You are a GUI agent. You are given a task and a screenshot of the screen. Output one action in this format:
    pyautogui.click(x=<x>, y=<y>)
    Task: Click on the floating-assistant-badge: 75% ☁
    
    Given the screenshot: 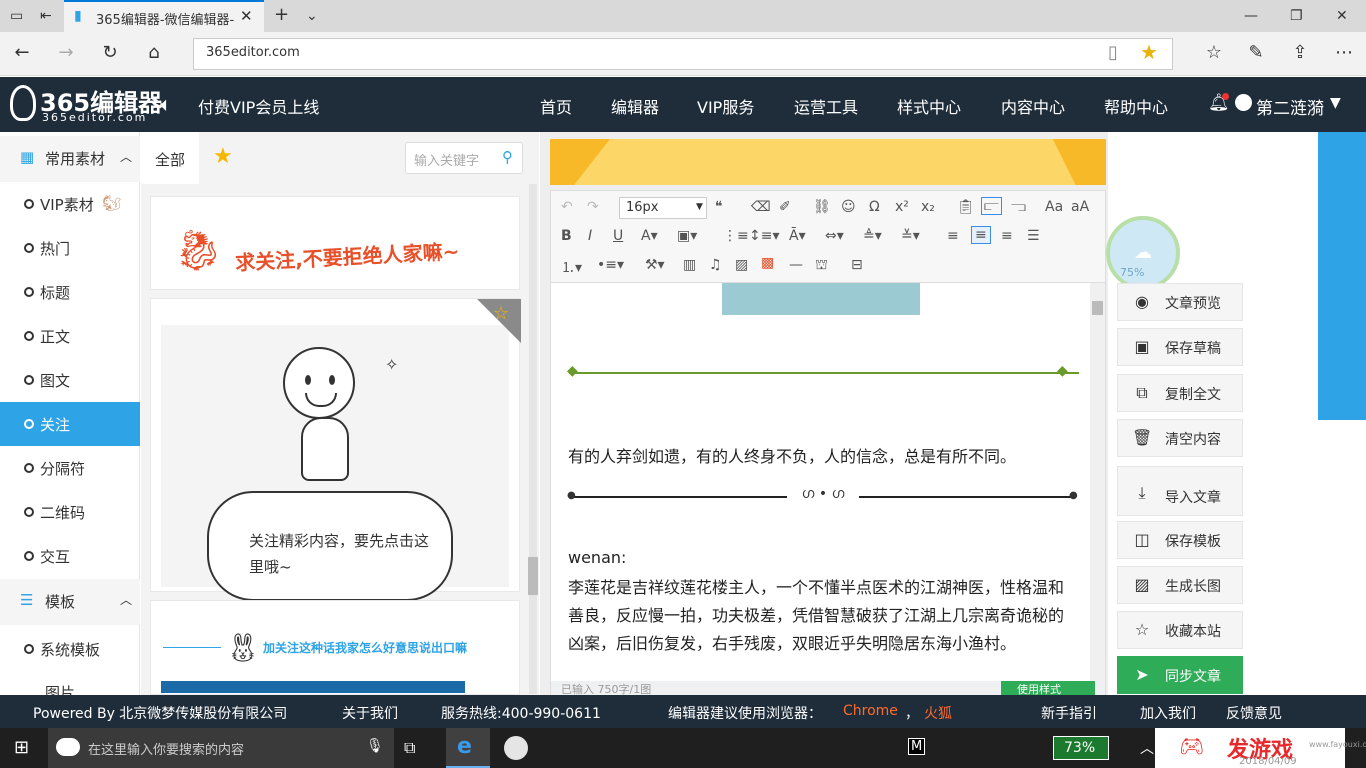 What is the action you would take?
    pyautogui.click(x=1143, y=253)
    